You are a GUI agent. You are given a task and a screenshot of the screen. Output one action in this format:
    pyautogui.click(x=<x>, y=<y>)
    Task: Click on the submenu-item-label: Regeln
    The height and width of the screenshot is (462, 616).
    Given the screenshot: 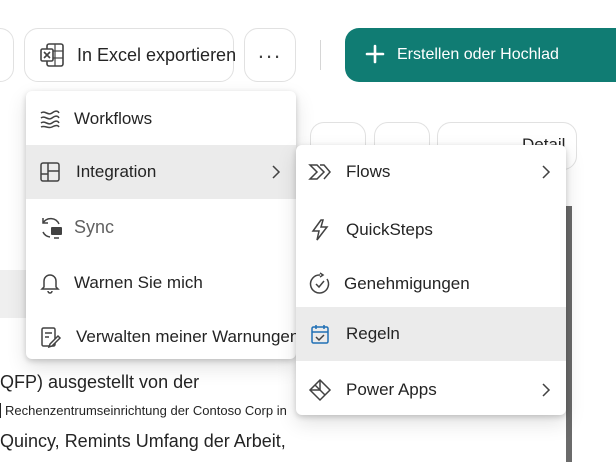 What is the action you would take?
    pyautogui.click(x=373, y=333)
    